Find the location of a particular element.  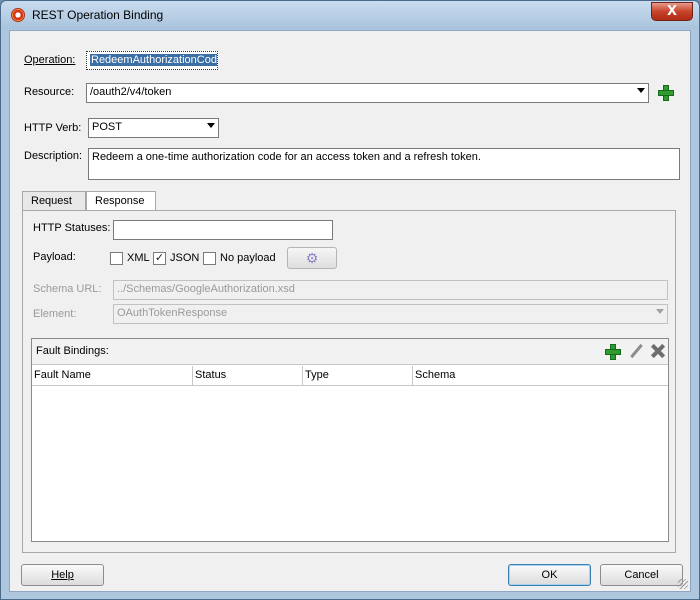

json-label: JSON is located at coordinates (185, 258).